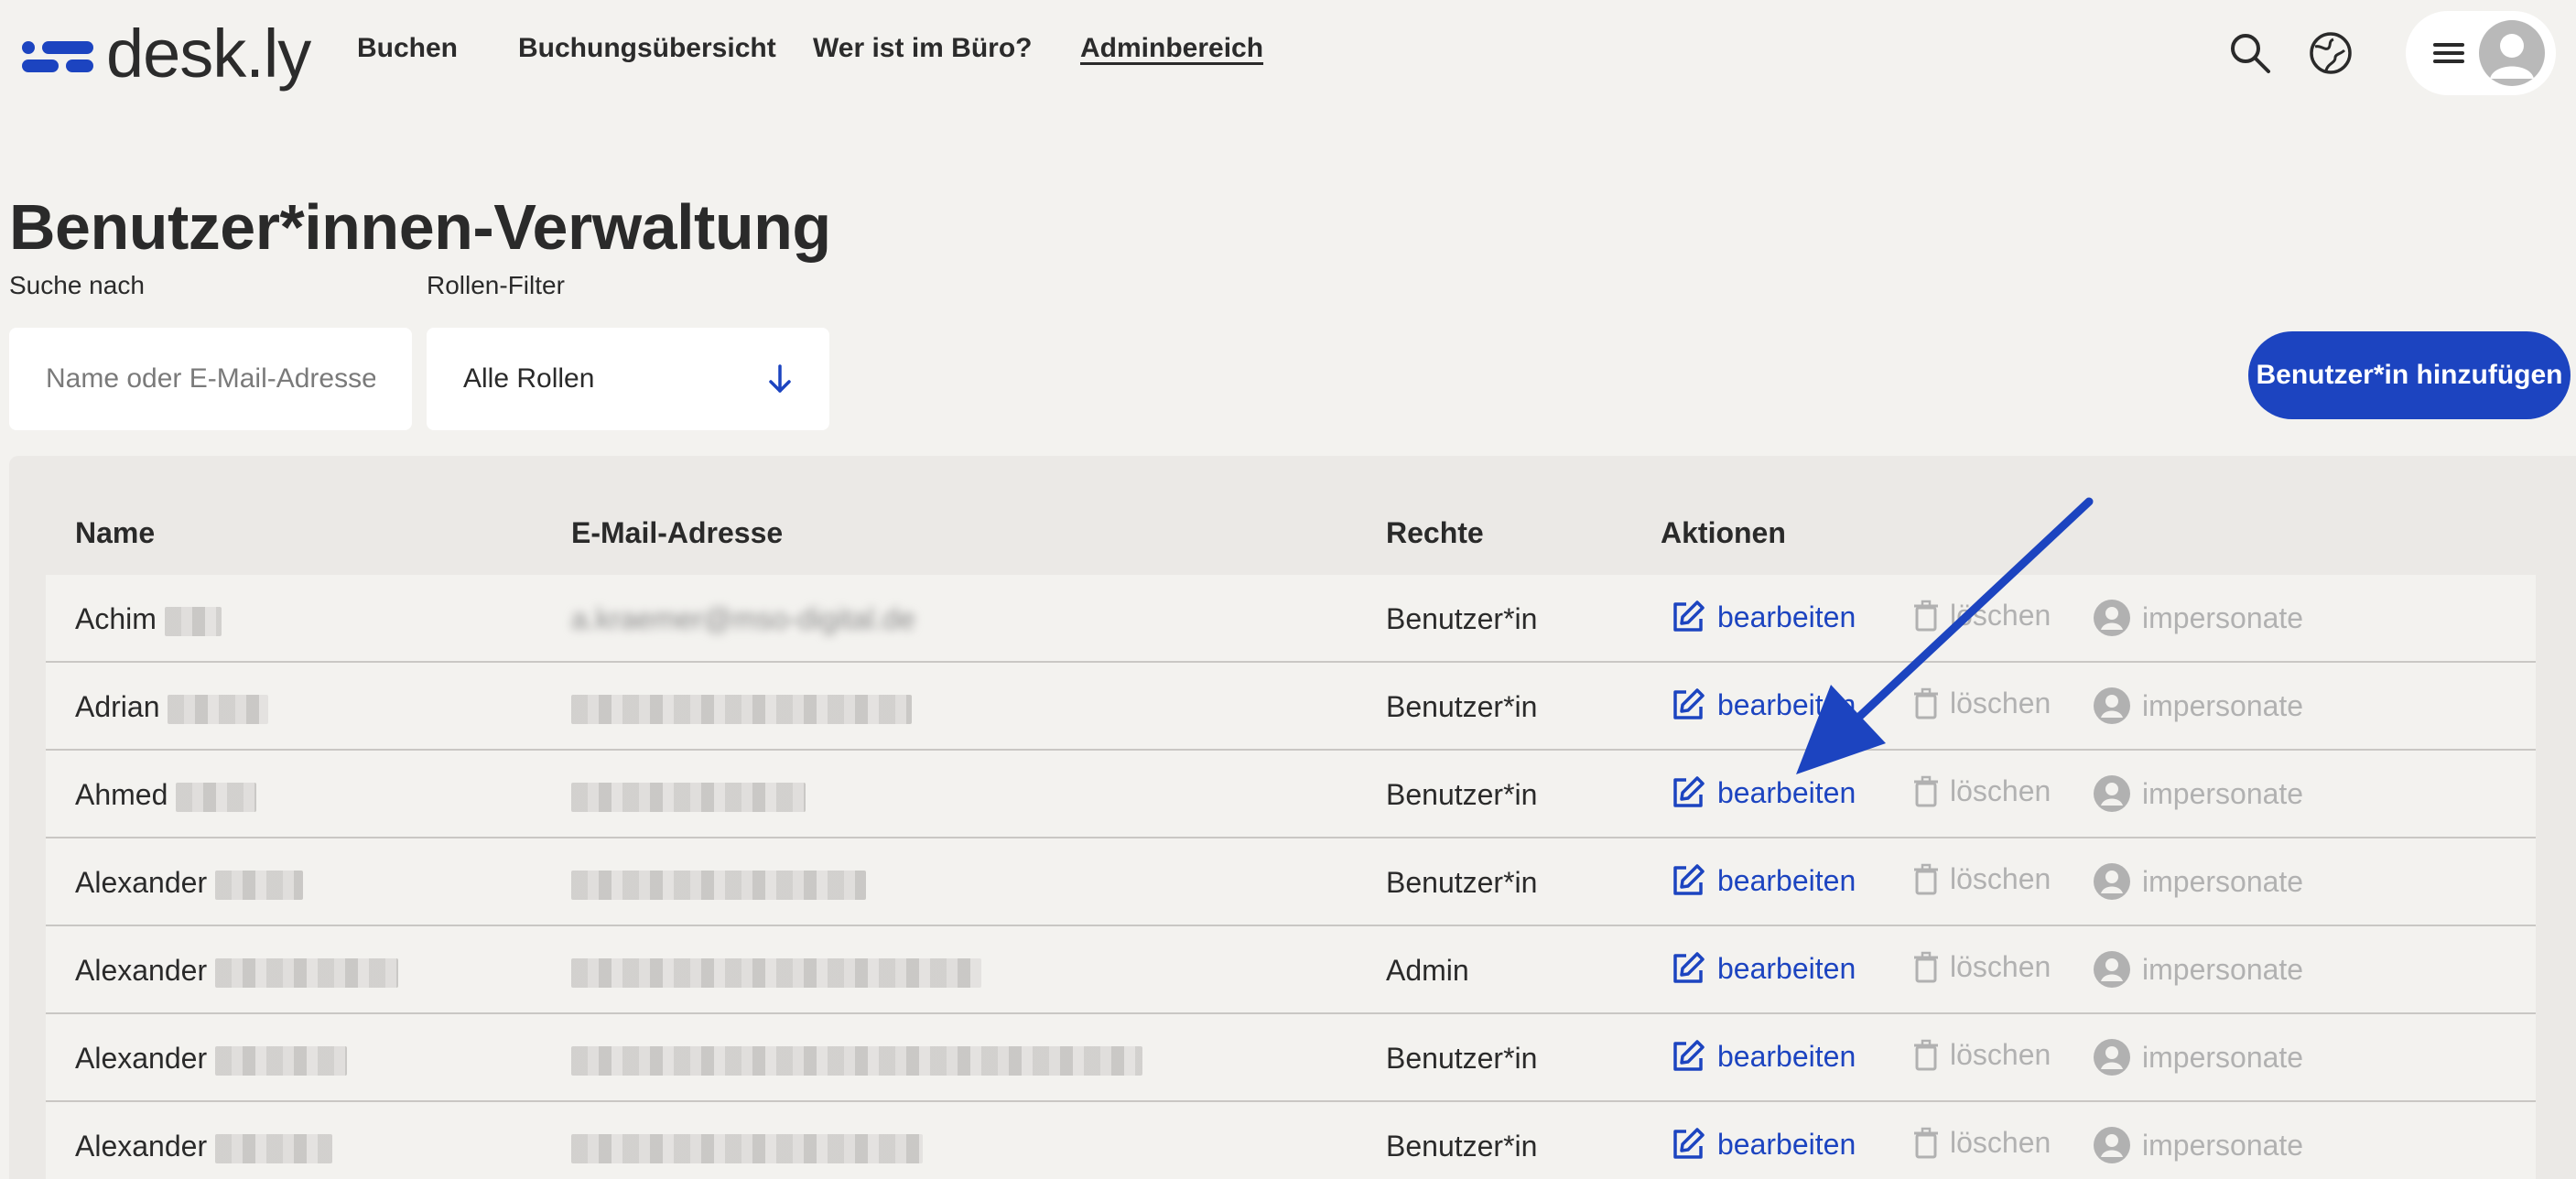 The image size is (2576, 1179). Describe the element at coordinates (923, 48) in the screenshot. I see `nav-item-wer-ist-im-buero: Wer ist im Büro?` at that location.